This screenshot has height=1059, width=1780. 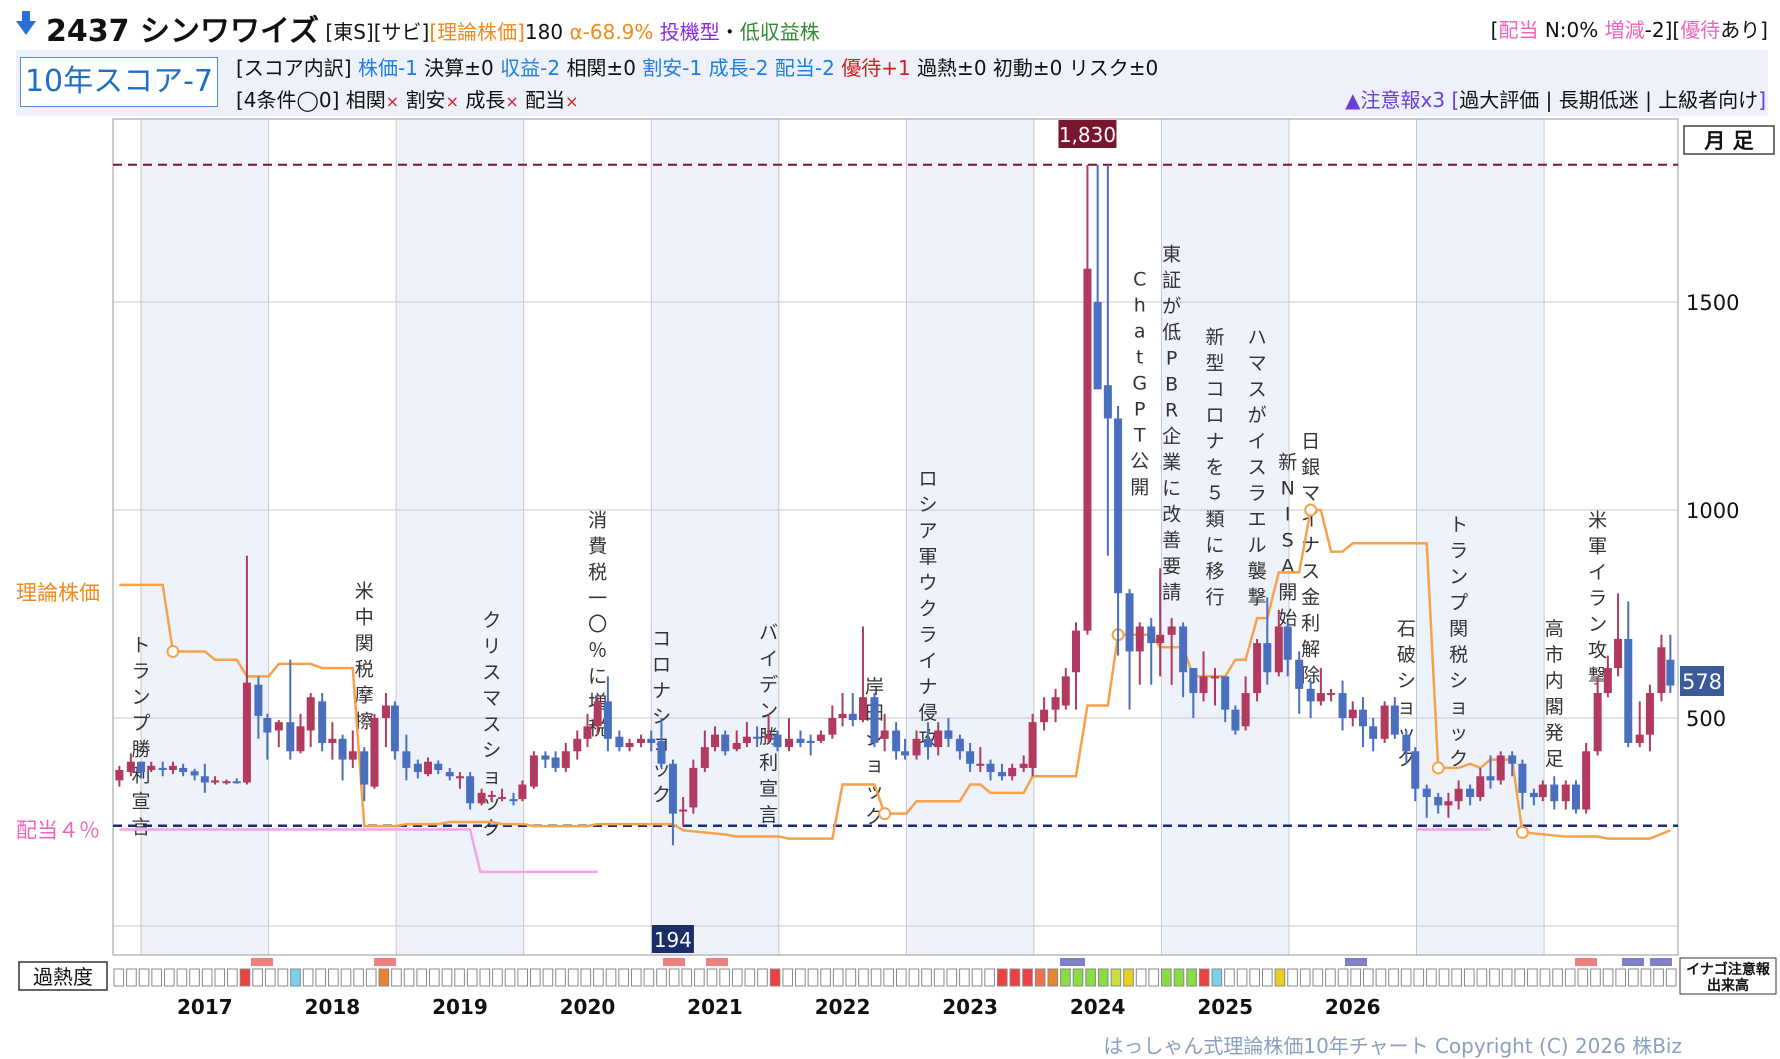 I want to click on x-year-label: 2021, so click(x=715, y=1007).